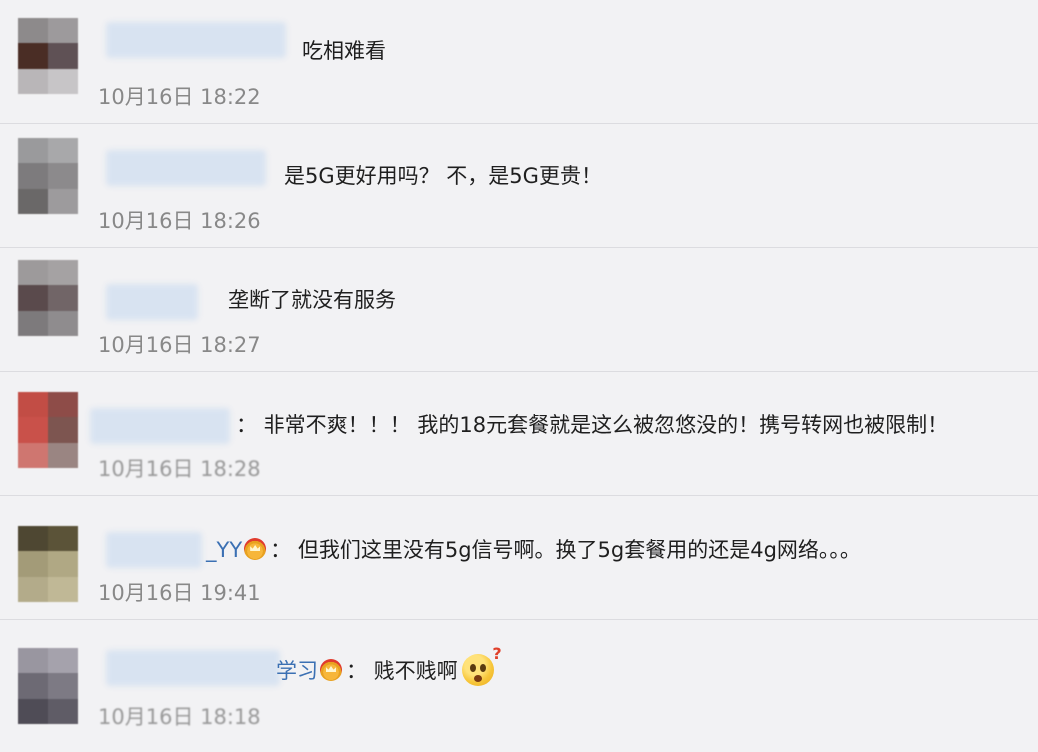 Image resolution: width=1038 pixels, height=752 pixels. I want to click on comment-text-line: _YY ： 但我们这里没有5g信号啊。换了5g套餐用的还是4g网络。。。, so click(533, 550).